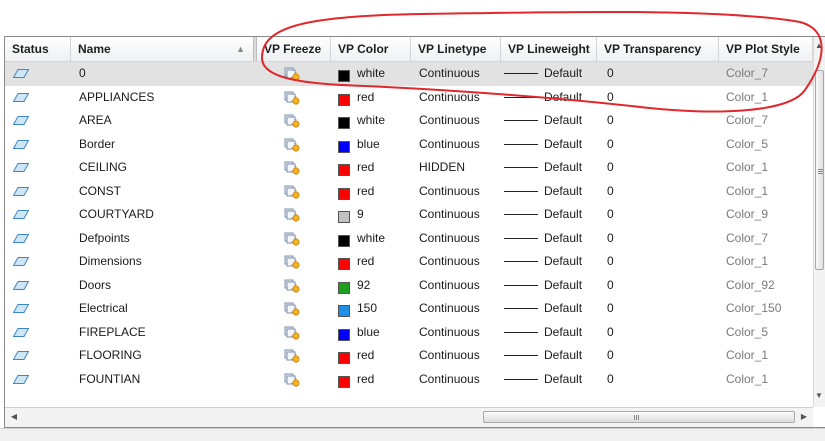 The height and width of the screenshot is (441, 825). What do you see at coordinates (371, 49) in the screenshot?
I see `column-header-vp-color: VP Color` at bounding box center [371, 49].